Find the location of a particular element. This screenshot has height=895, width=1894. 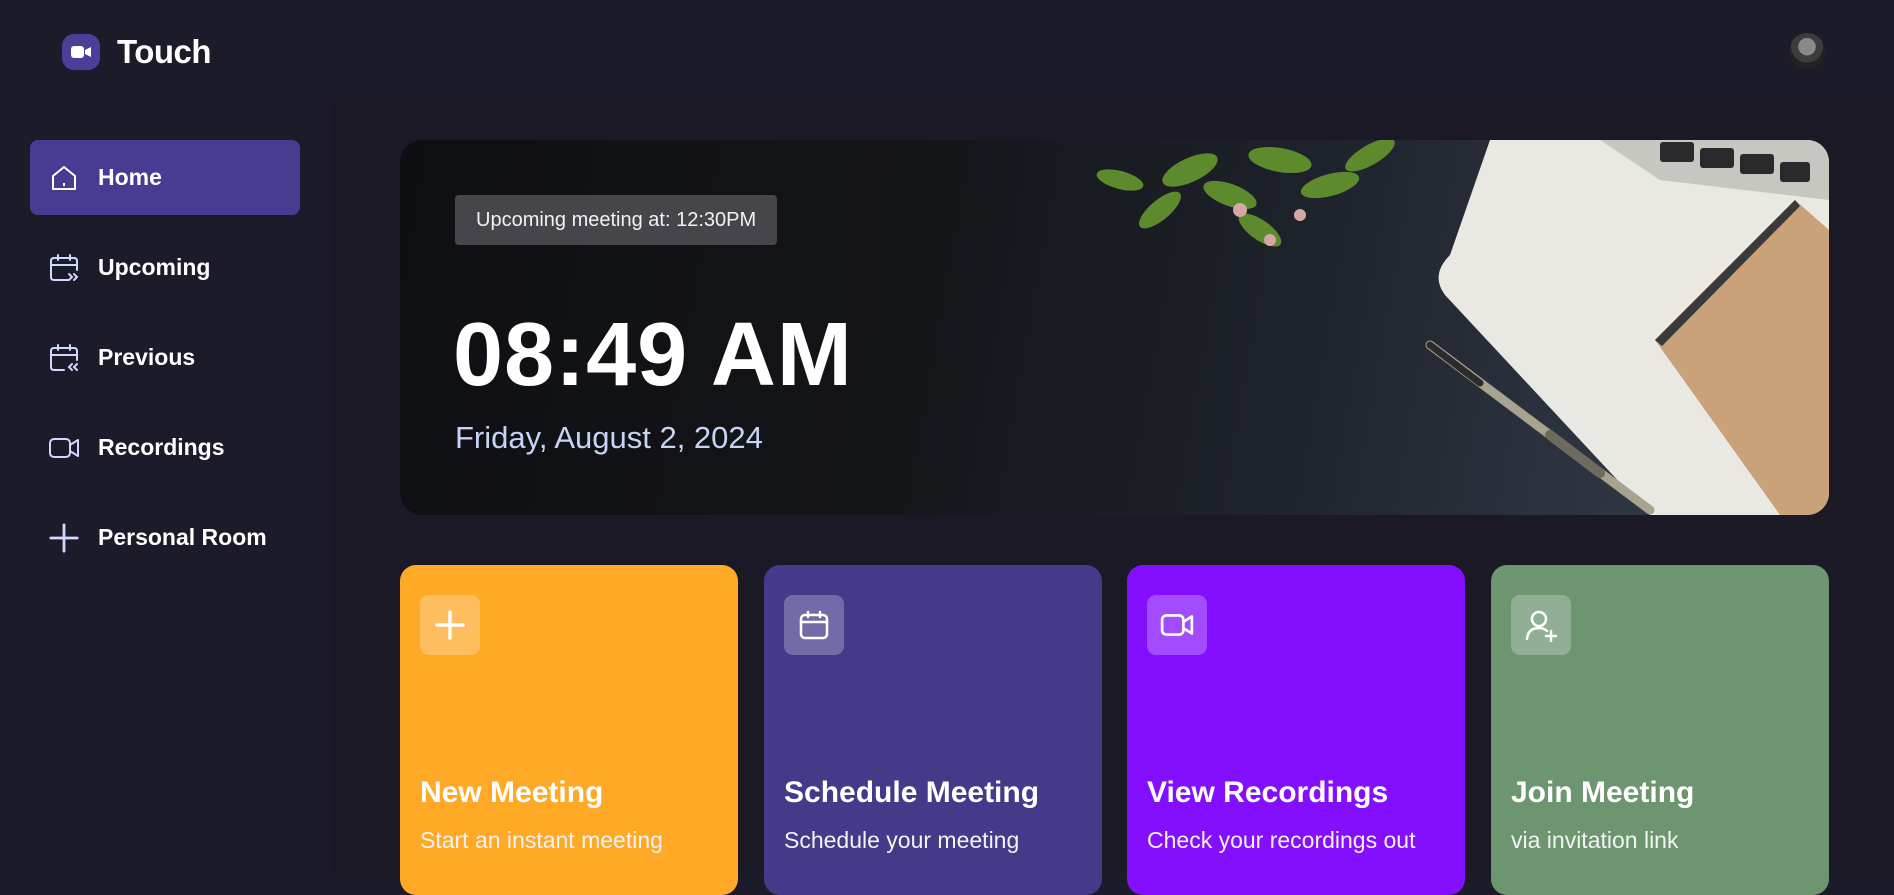

card-subtitle: Schedule your meeting is located at coordinates (902, 840).